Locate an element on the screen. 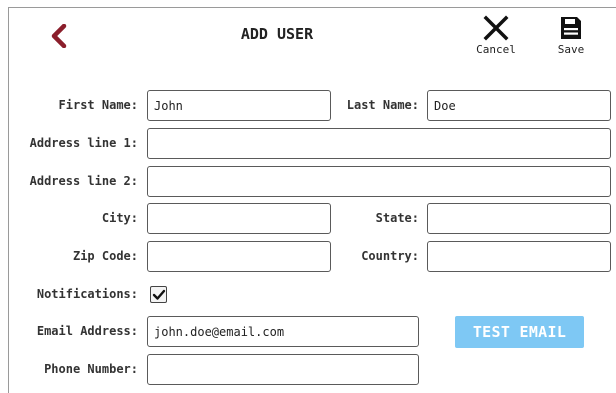  close-icon is located at coordinates (496, 28).